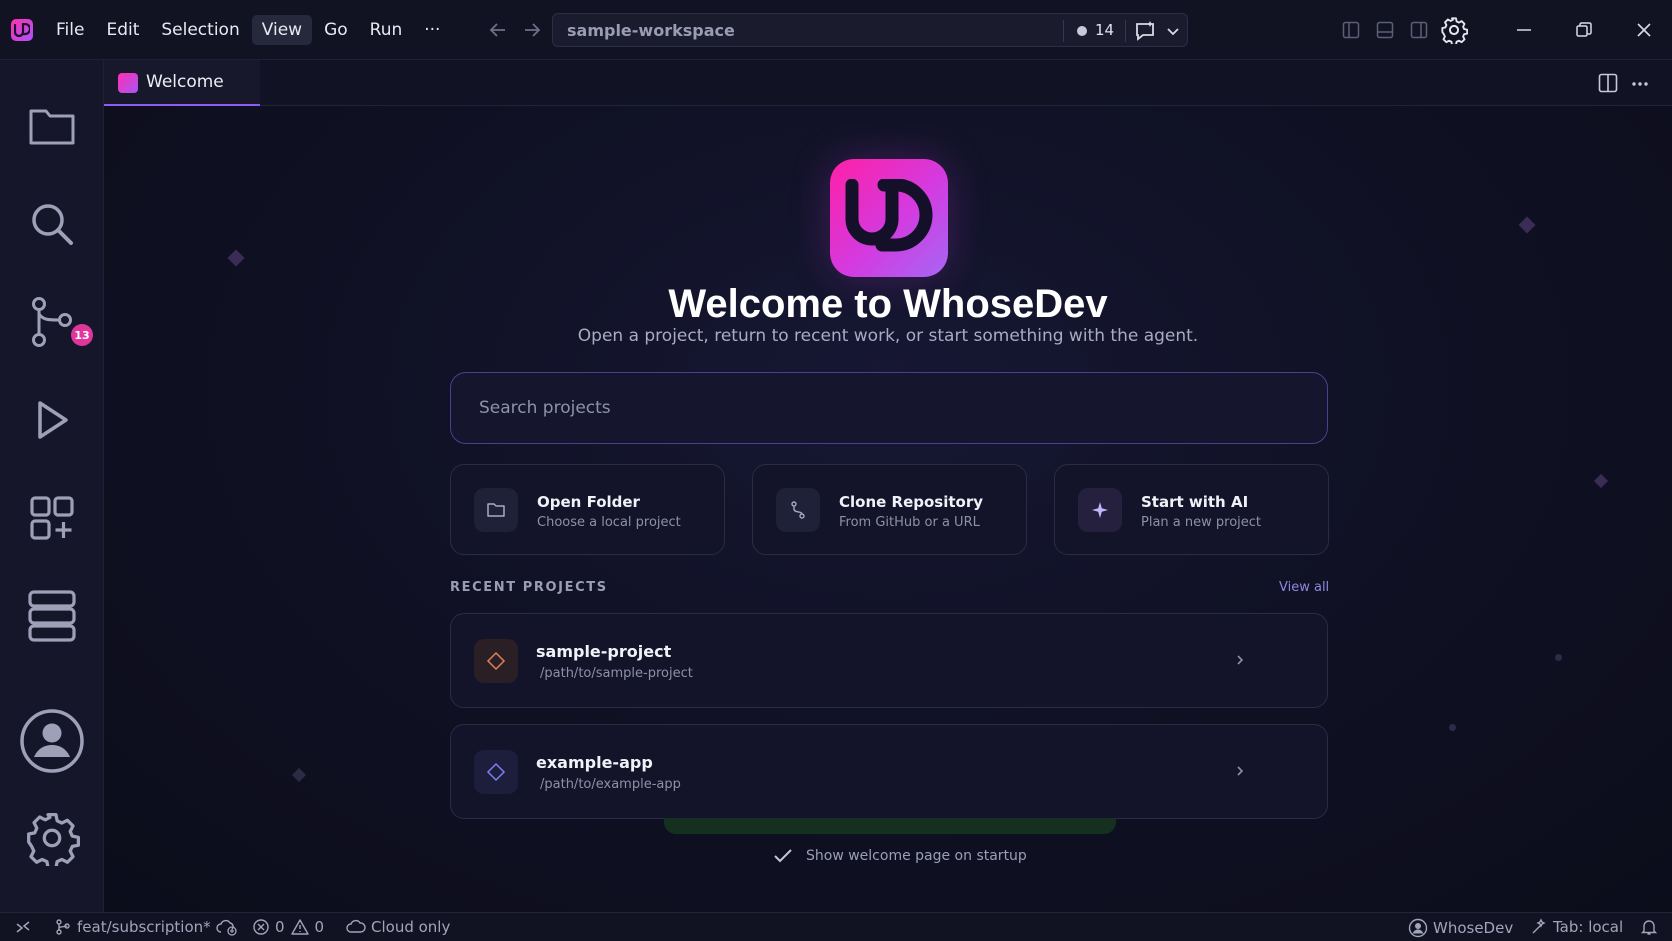 Image resolution: width=1672 pixels, height=941 pixels. What do you see at coordinates (52, 420) in the screenshot?
I see `run-debug-icon` at bounding box center [52, 420].